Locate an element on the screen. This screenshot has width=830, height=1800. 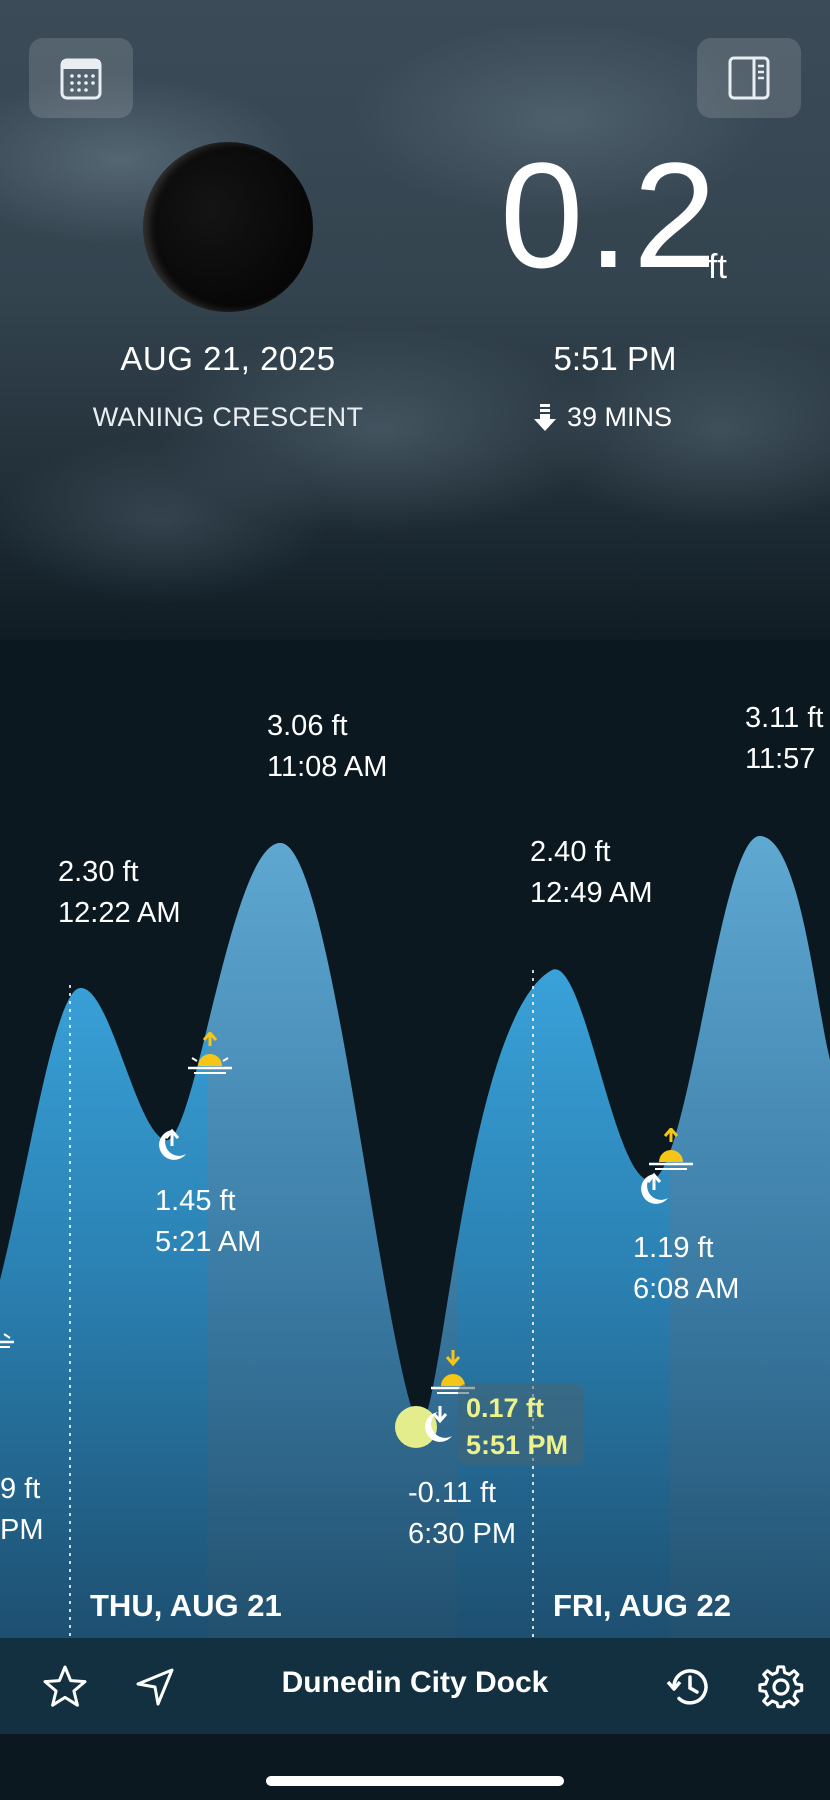
location-button is located at coordinates (155, 1687).